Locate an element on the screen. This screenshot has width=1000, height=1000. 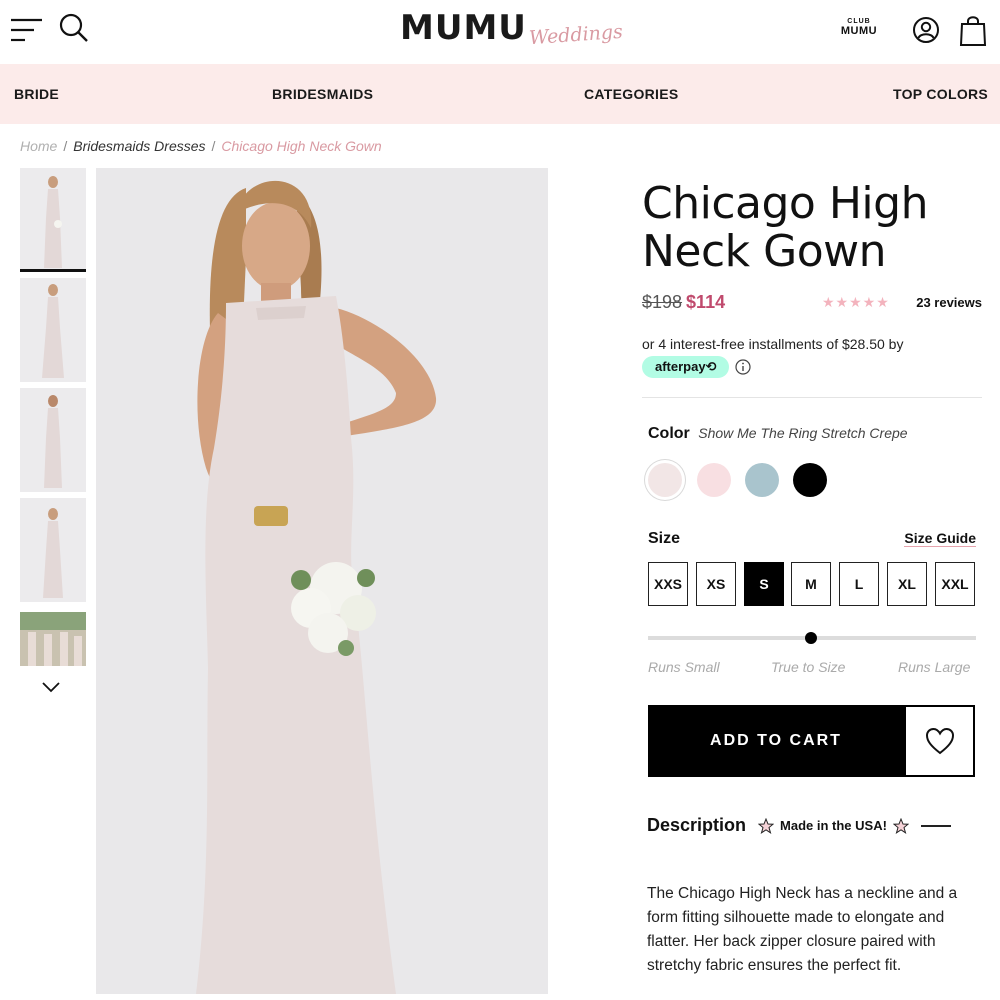
size-option-l: L is located at coordinates (859, 584).